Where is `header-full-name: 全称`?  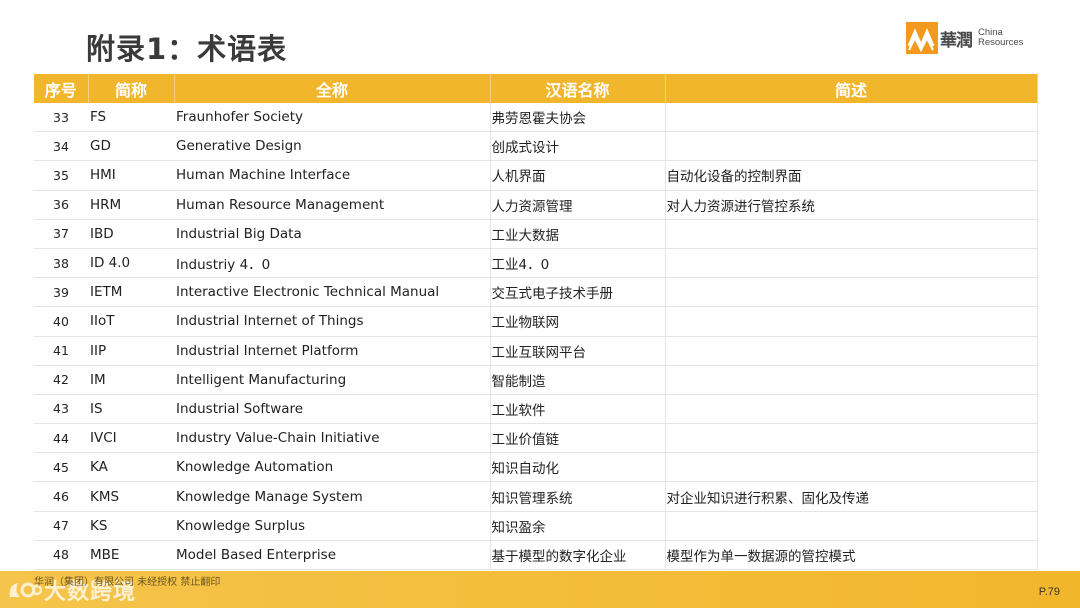
header-full-name: 全称 is located at coordinates (332, 88).